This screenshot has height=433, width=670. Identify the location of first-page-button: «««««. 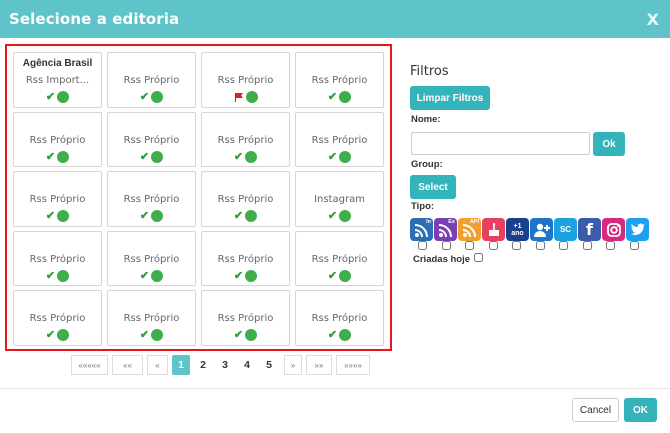
(89, 365).